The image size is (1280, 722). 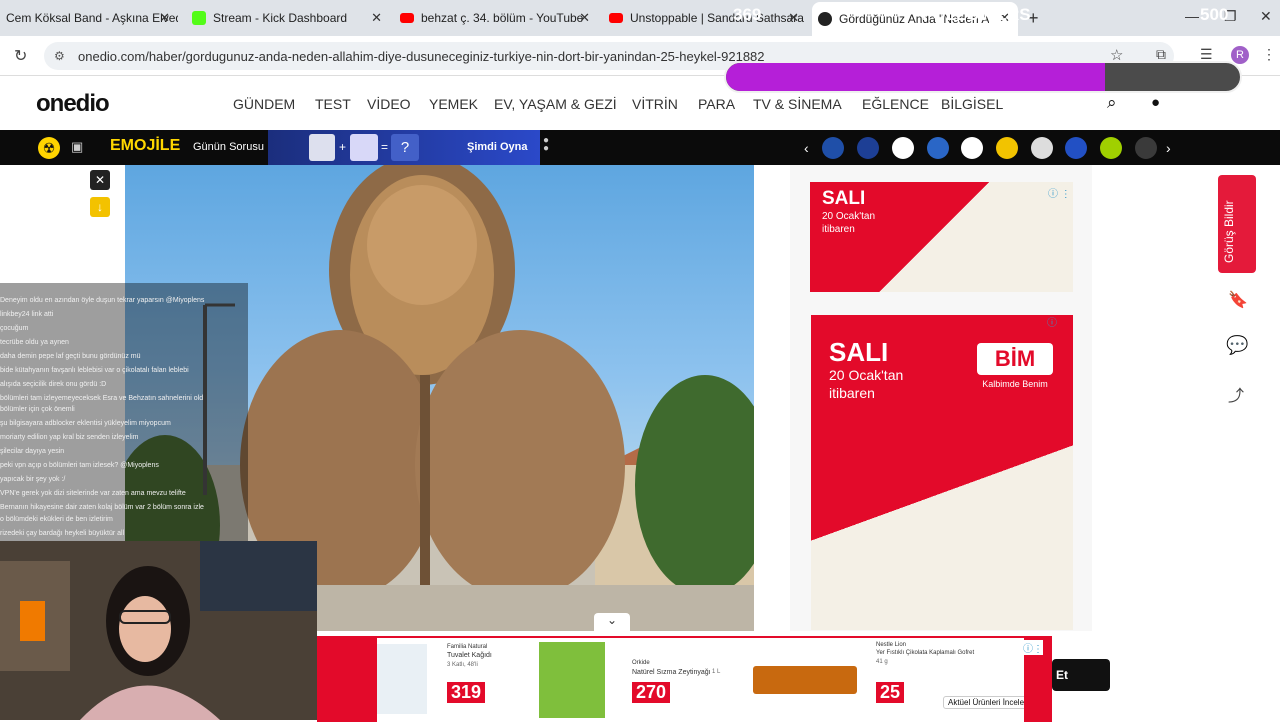 What do you see at coordinates (333, 104) in the screenshot?
I see `nav-test: TEST` at bounding box center [333, 104].